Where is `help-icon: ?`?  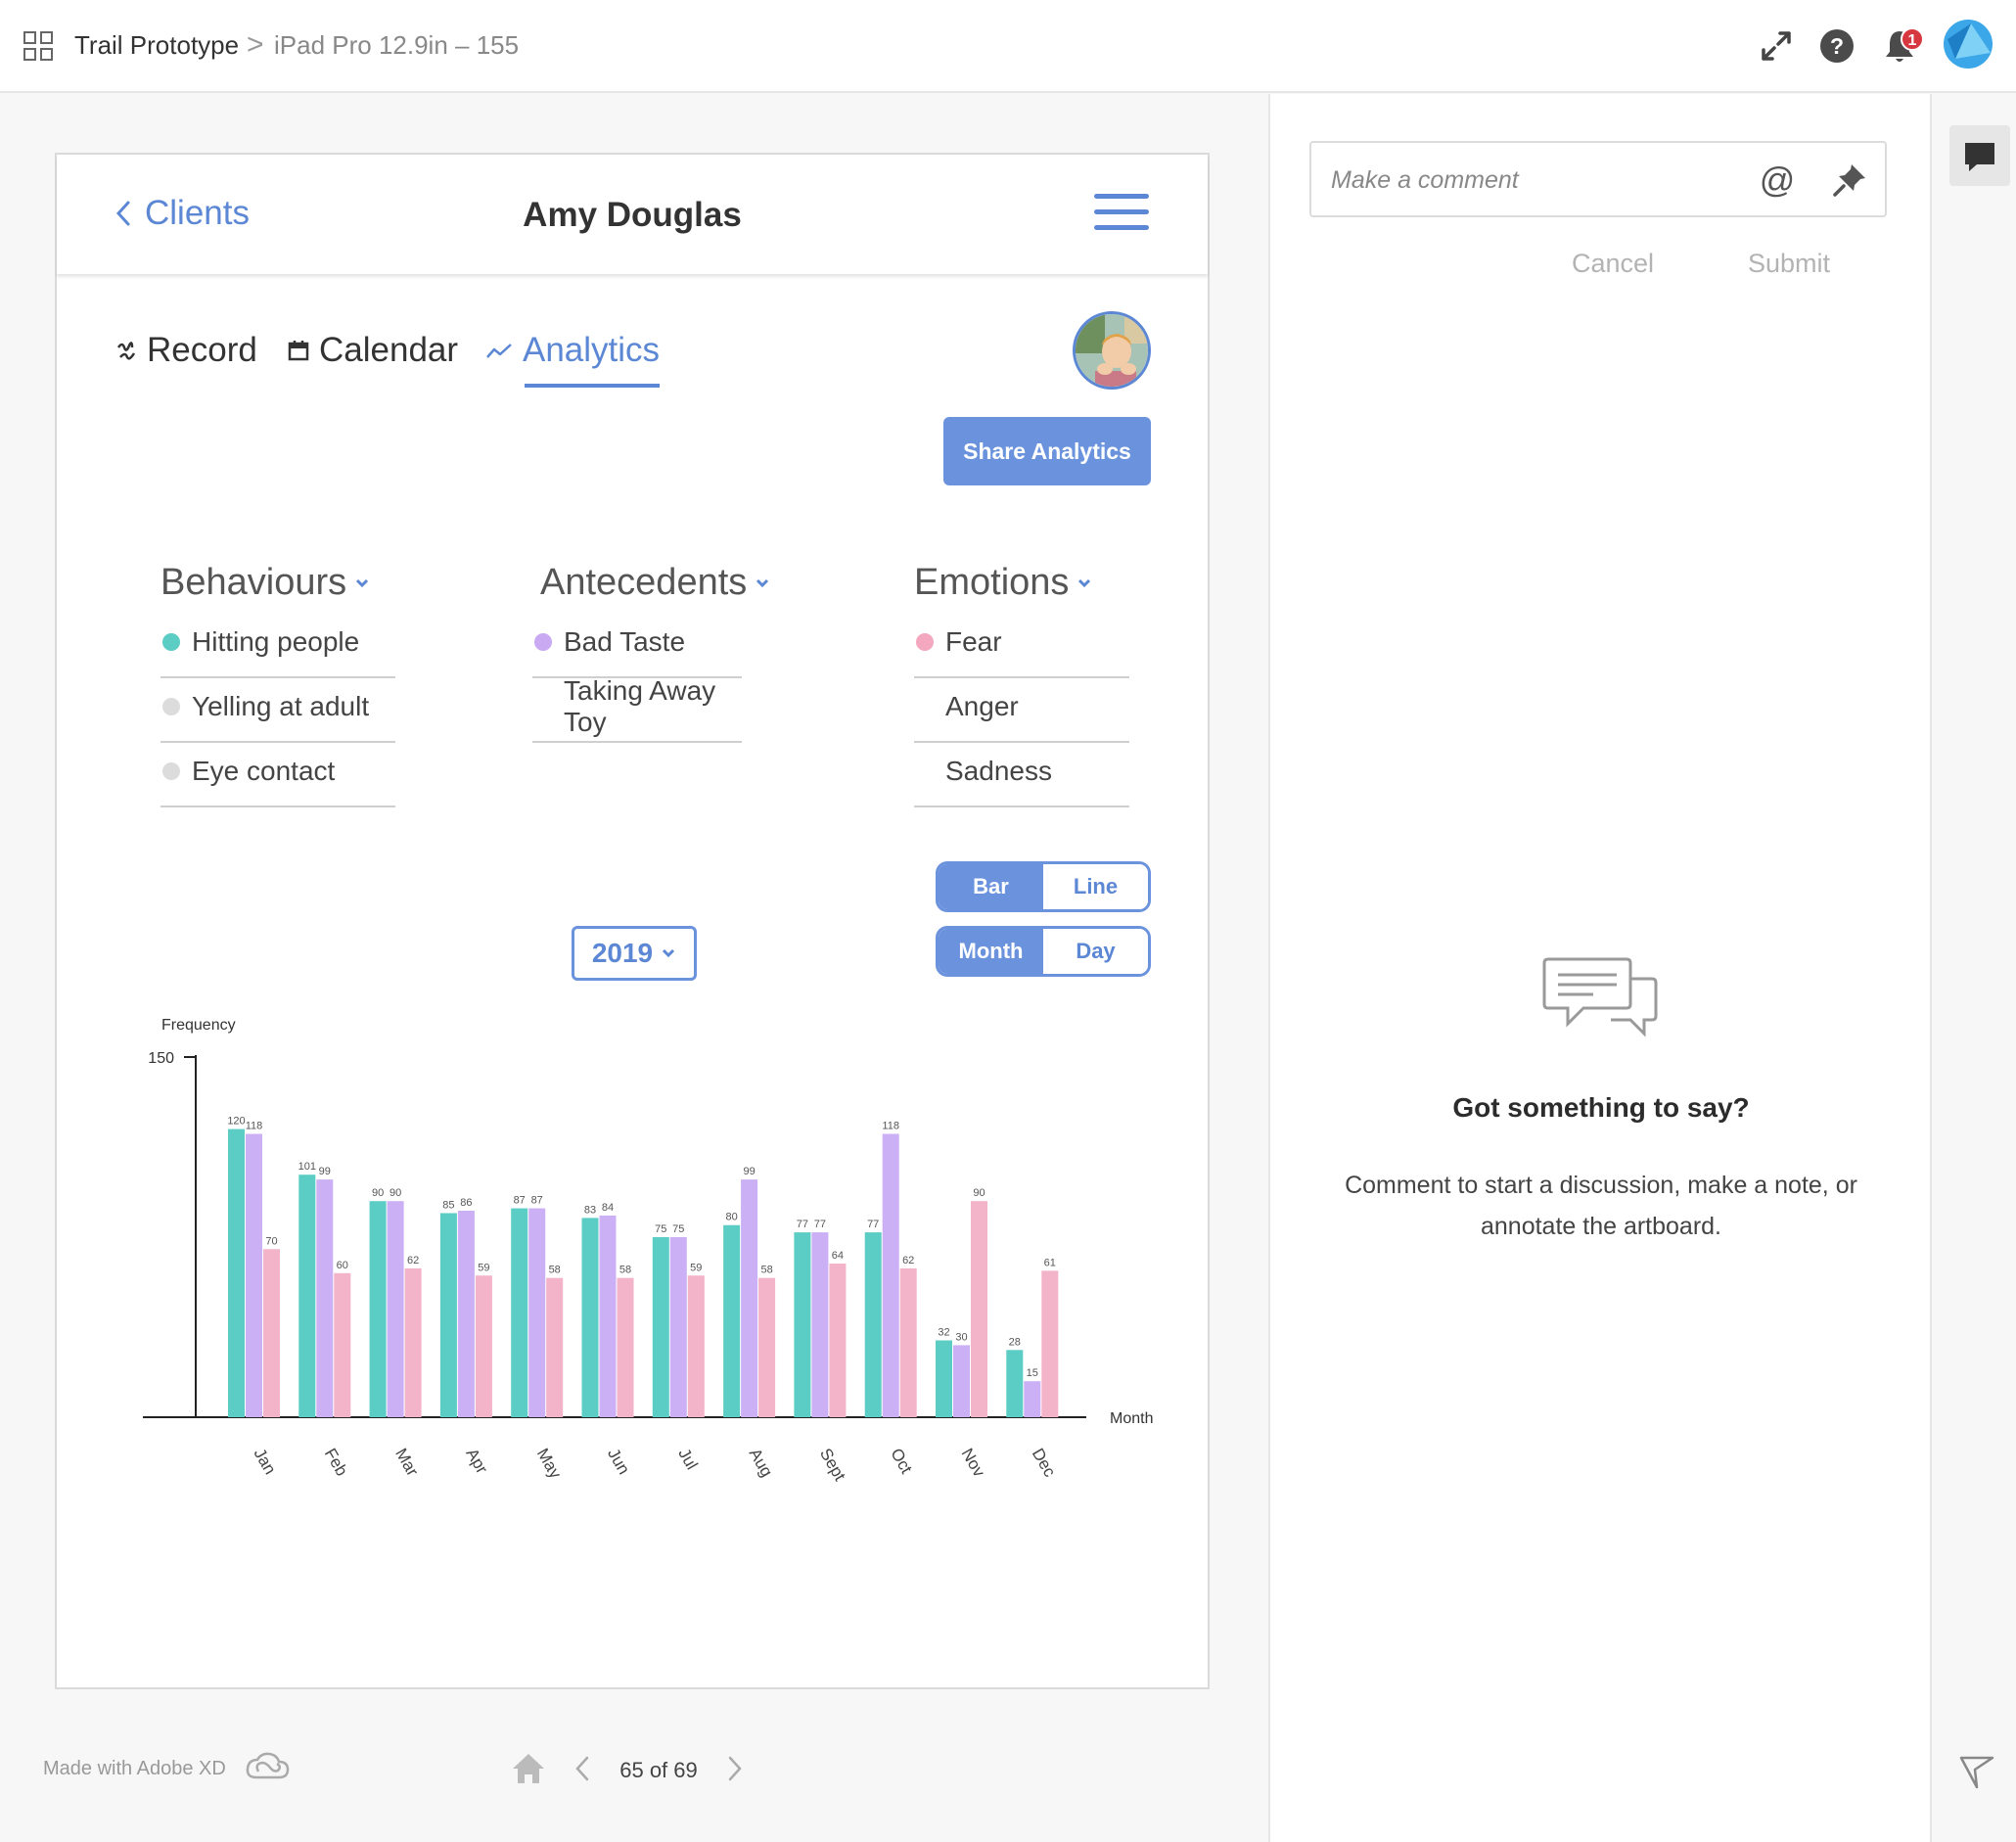
help-icon: ? is located at coordinates (1836, 46).